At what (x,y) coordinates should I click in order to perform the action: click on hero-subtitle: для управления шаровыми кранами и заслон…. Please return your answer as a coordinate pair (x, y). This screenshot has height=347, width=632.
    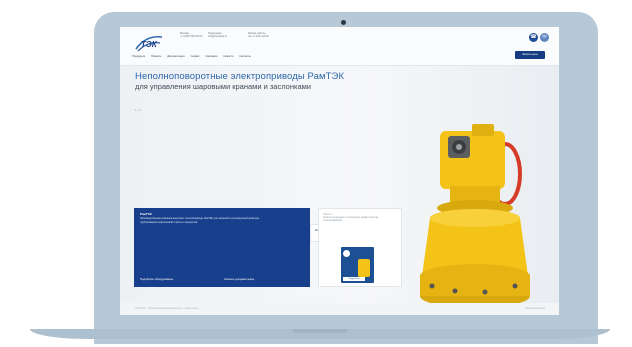
    Looking at the image, I should click on (223, 86).